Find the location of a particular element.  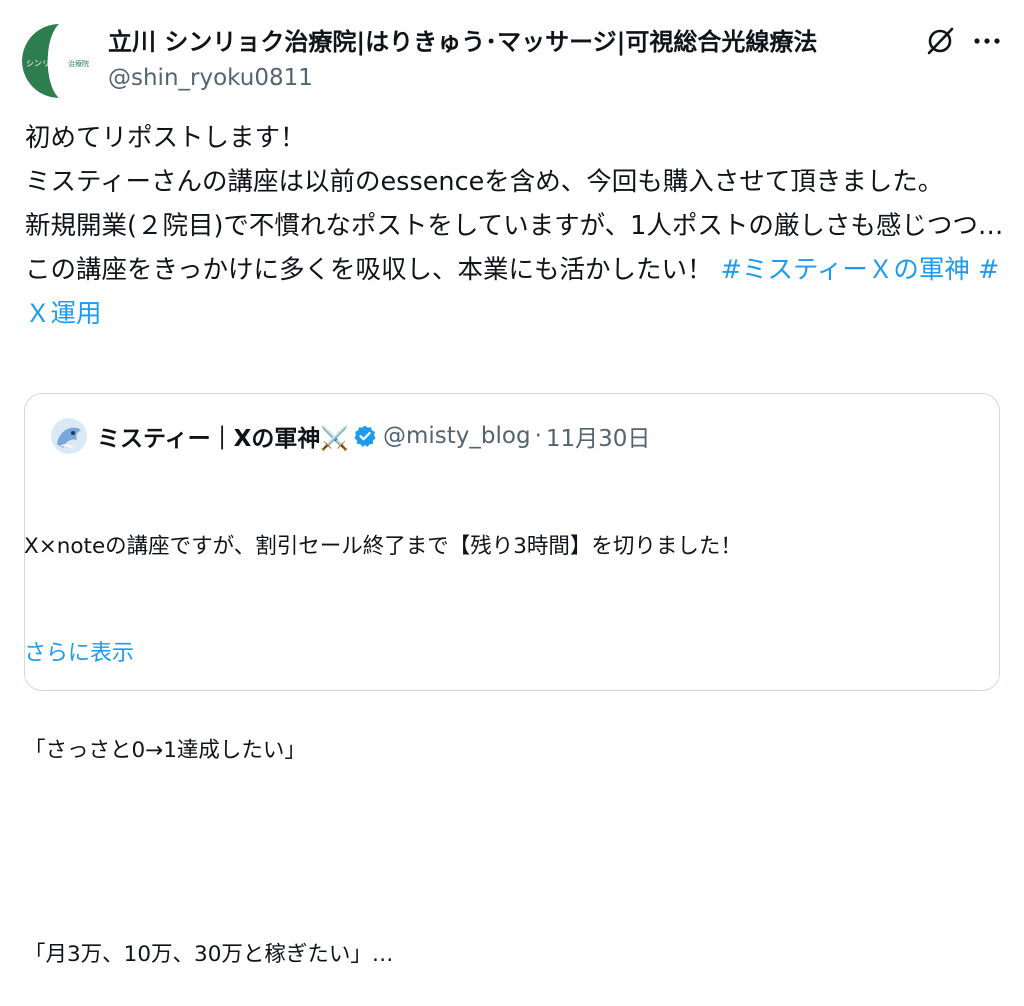

hashtag-link: #ミスティーＸの軍神 is located at coordinates (845, 270).